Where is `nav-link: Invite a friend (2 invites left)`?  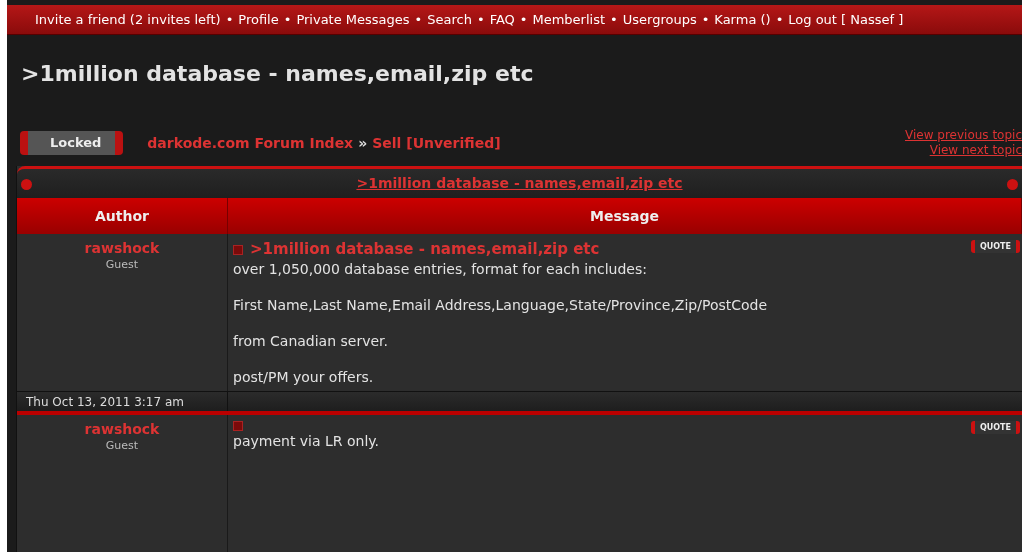
nav-link: Invite a friend (2 invites left) is located at coordinates (128, 19).